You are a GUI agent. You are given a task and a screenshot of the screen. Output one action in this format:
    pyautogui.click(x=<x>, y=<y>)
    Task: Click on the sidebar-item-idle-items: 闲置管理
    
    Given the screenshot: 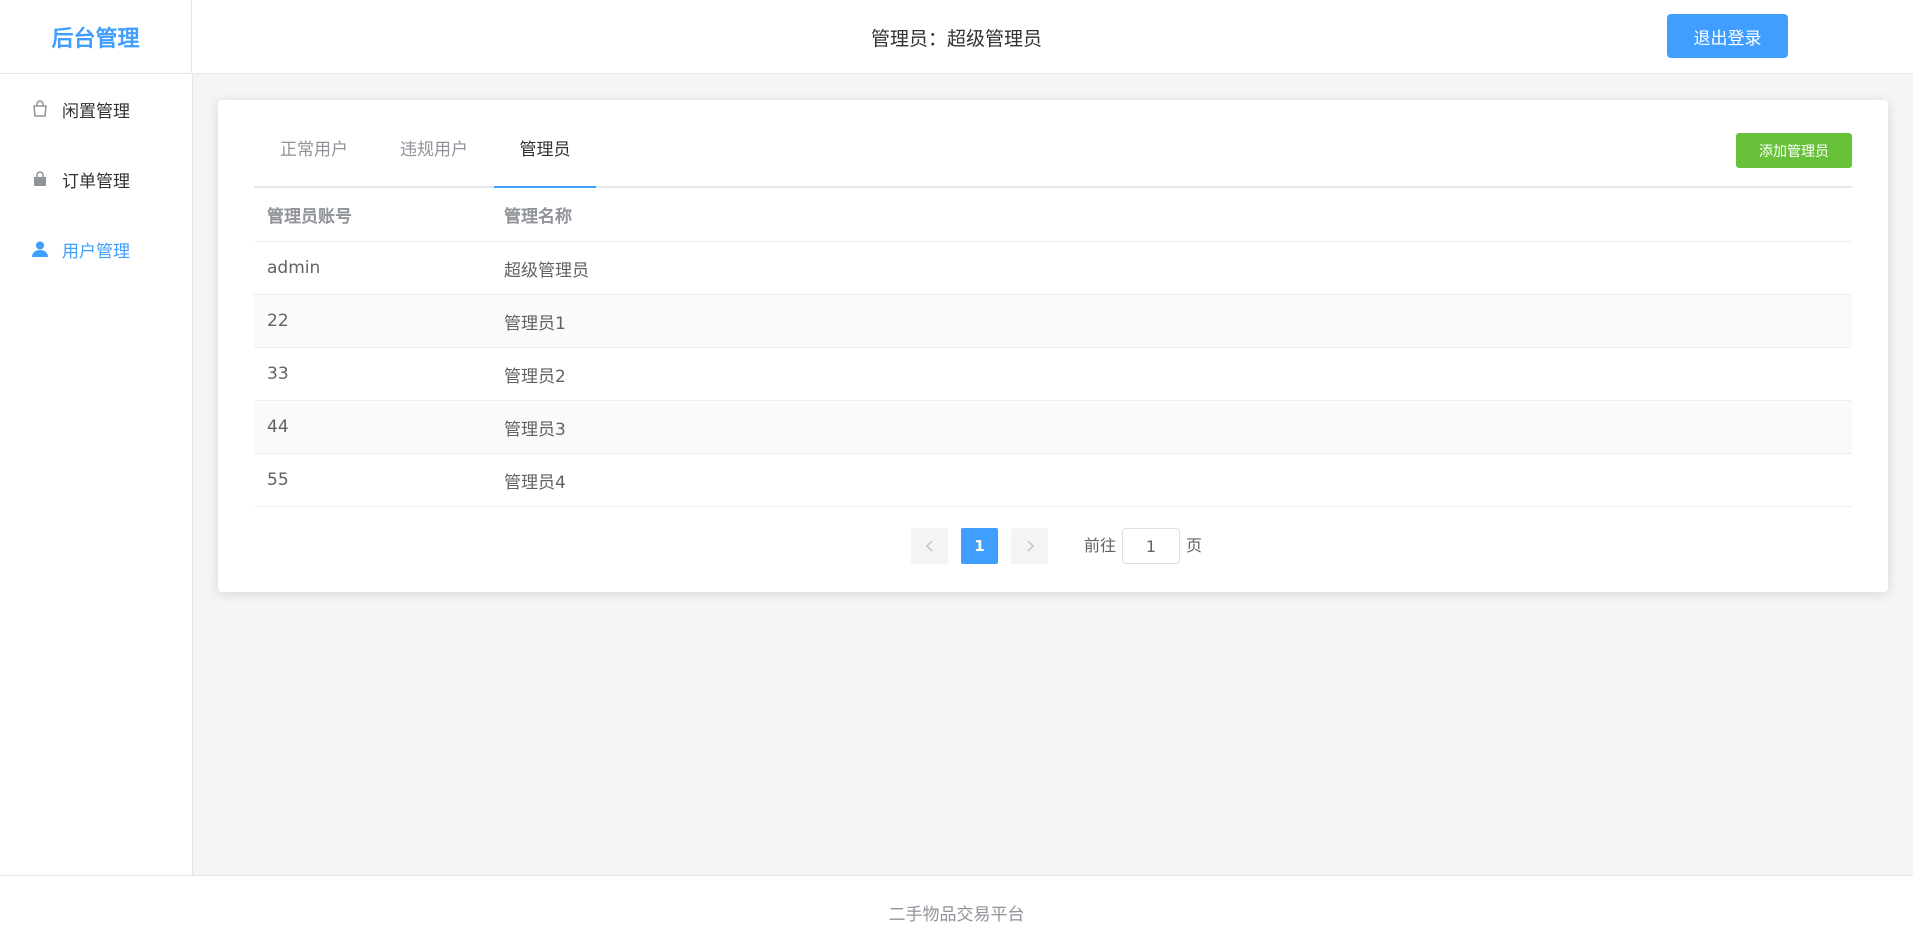 What is the action you would take?
    pyautogui.click(x=96, y=109)
    